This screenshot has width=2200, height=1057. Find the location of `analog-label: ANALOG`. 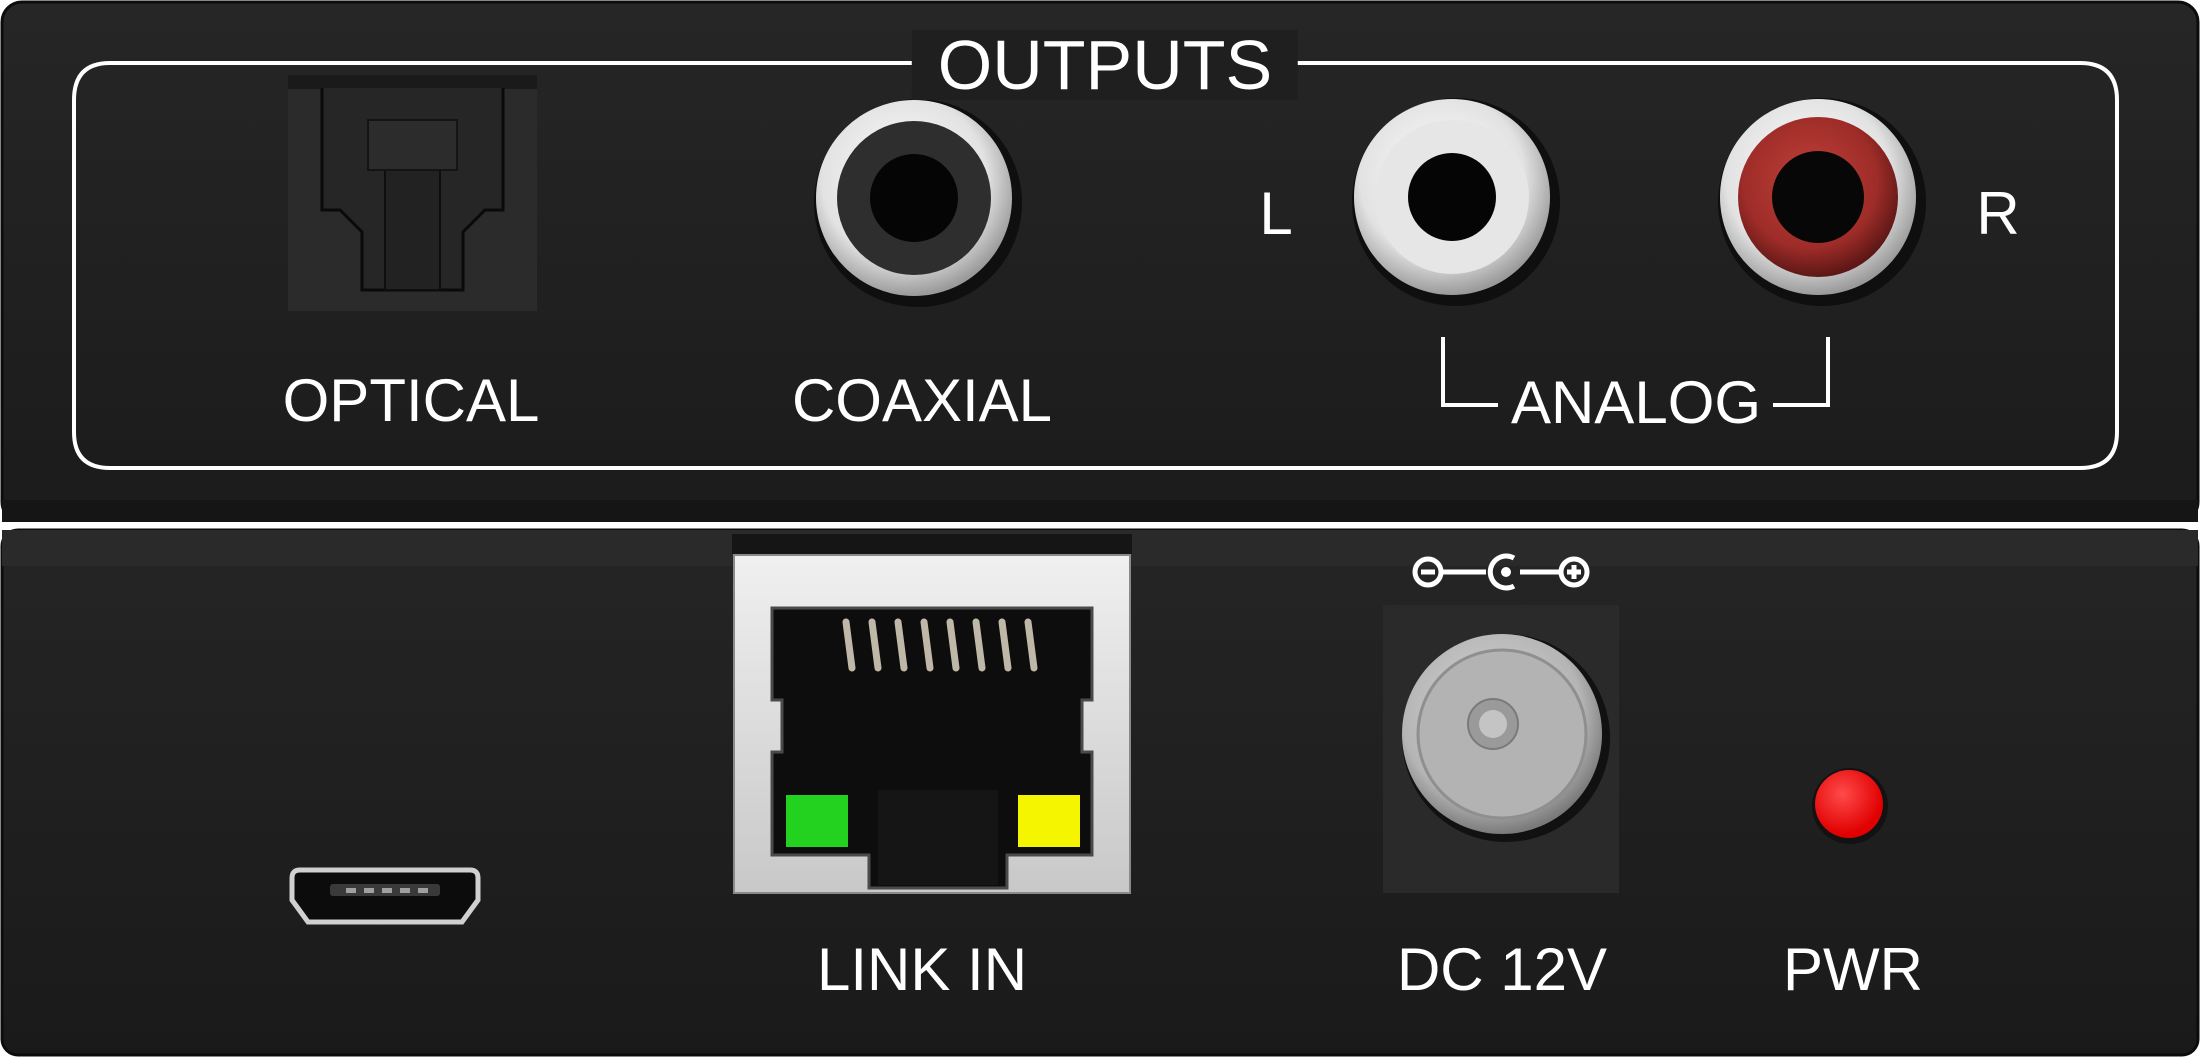

analog-label: ANALOG is located at coordinates (1636, 402).